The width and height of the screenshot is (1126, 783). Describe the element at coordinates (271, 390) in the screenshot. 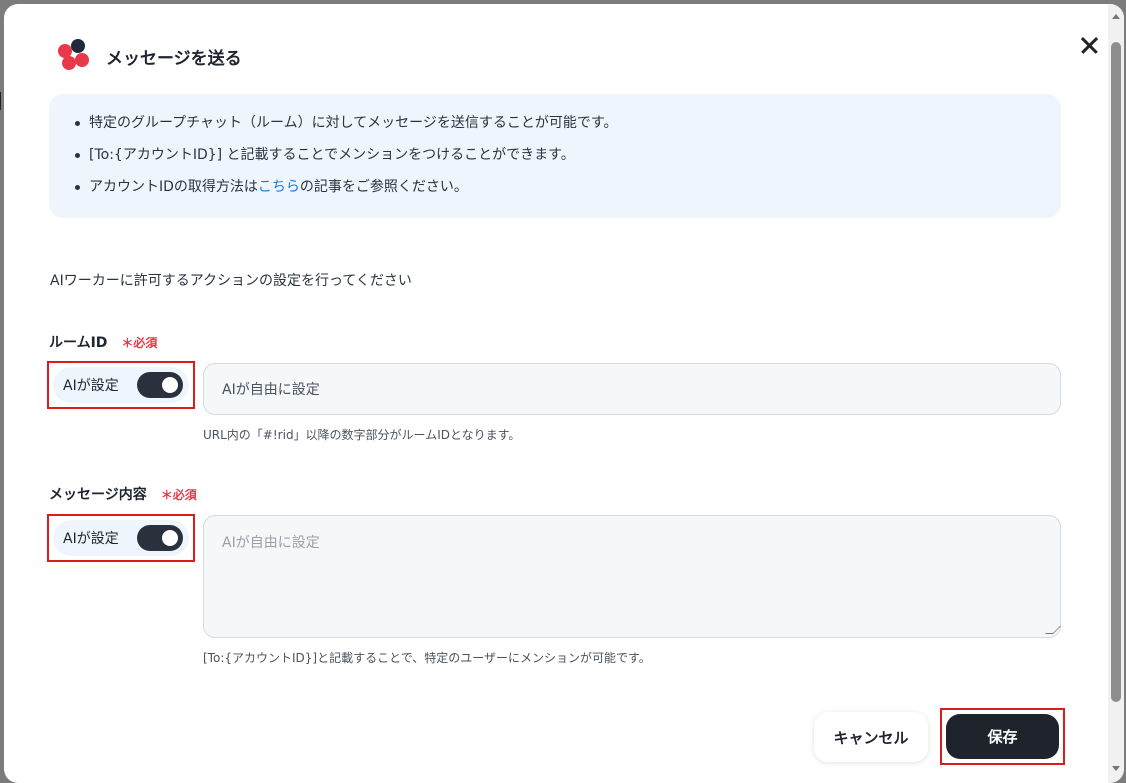

I see `room-id-value: AIが自由に設定` at that location.